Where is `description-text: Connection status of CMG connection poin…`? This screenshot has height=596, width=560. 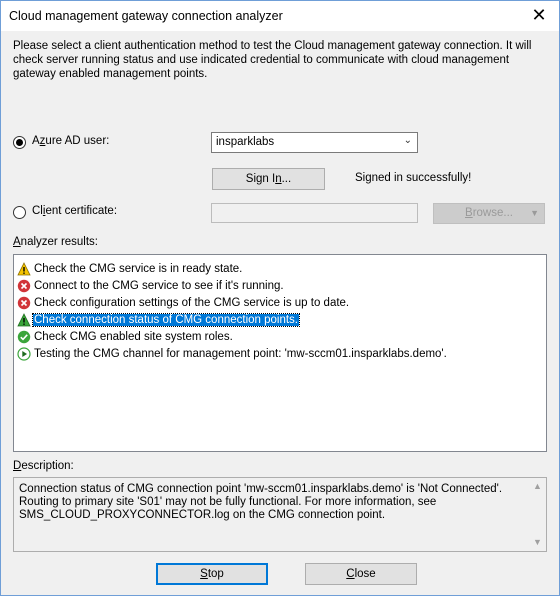
description-text: Connection status of CMG connection poin… is located at coordinates (261, 502).